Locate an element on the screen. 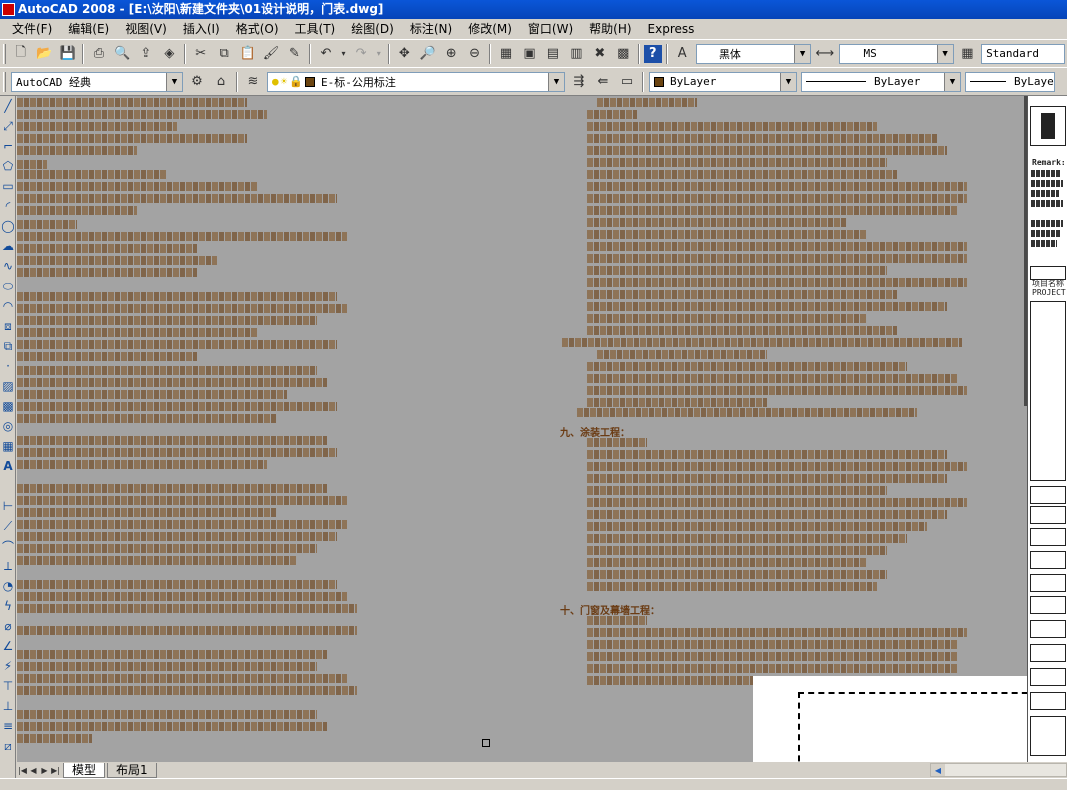 The width and height of the screenshot is (1067, 790). menu-file: 文件(F) is located at coordinates (32, 29).